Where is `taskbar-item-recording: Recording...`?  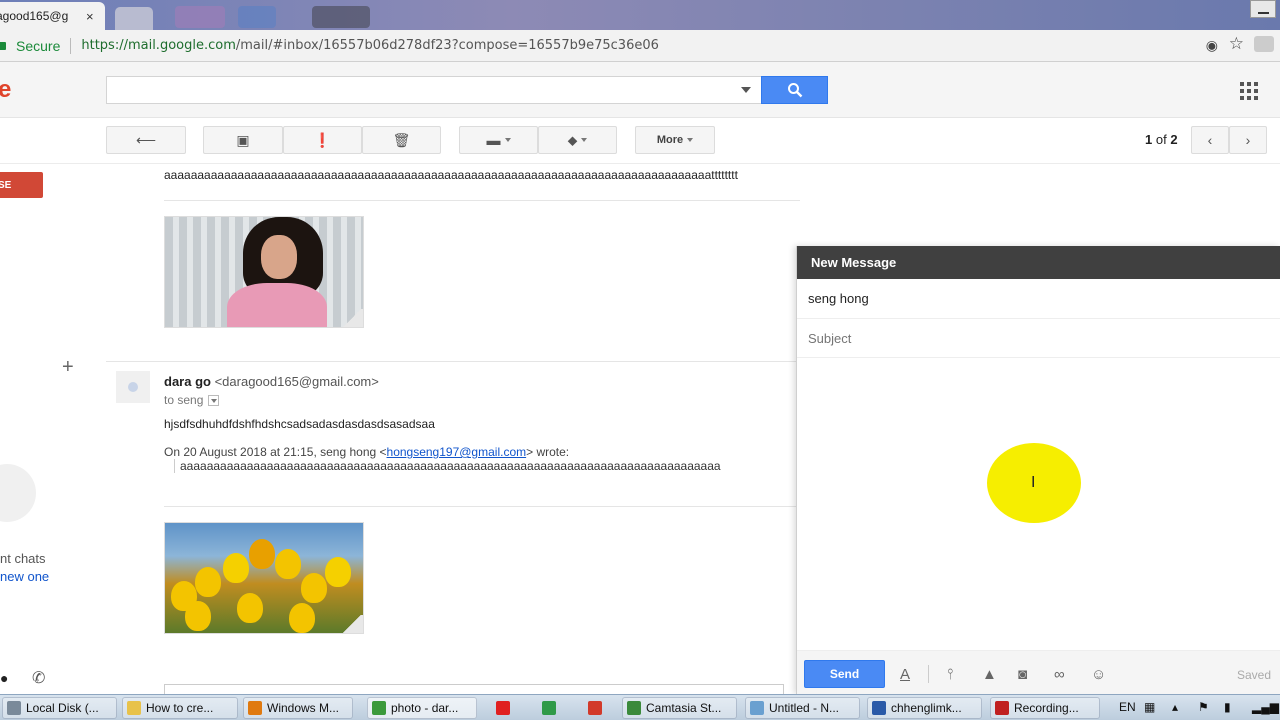 taskbar-item-recording: Recording... is located at coordinates (1045, 708).